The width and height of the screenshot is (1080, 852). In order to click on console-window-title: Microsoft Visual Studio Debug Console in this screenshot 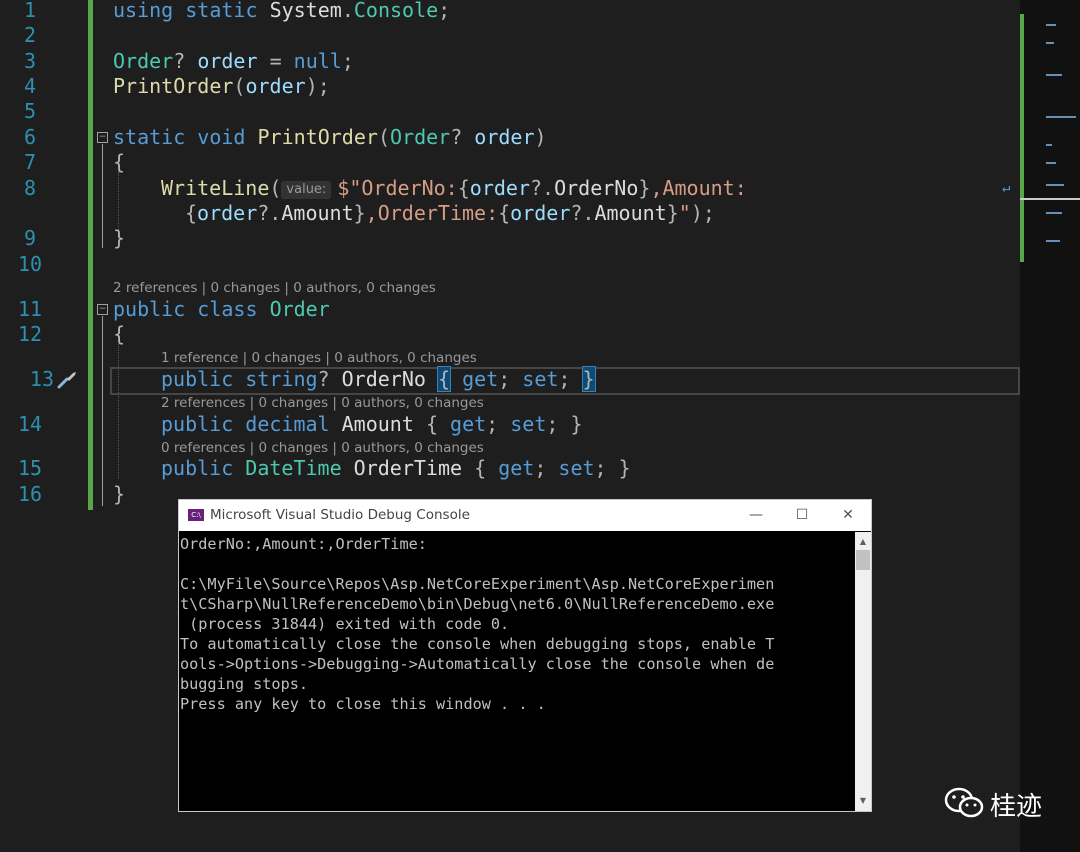, I will do `click(340, 515)`.